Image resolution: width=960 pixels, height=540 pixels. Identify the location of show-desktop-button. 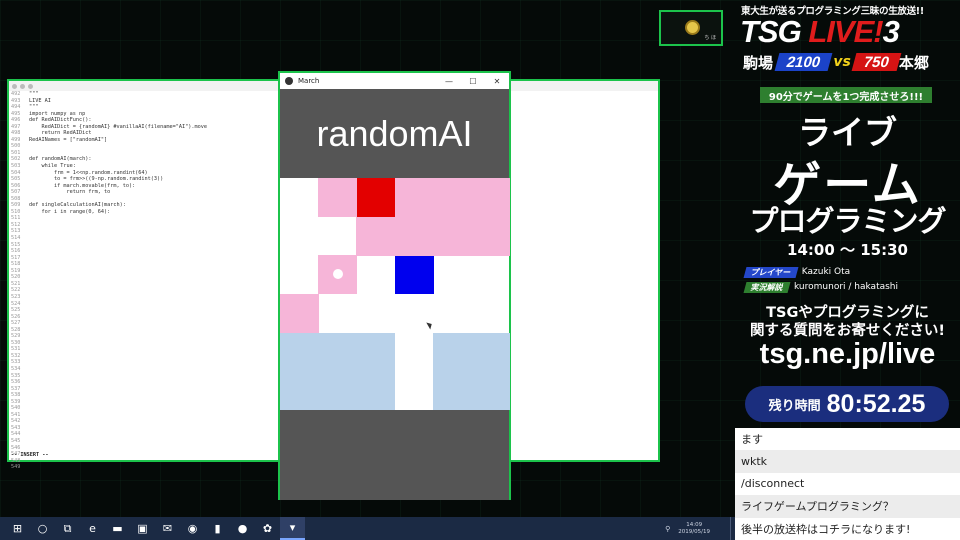
(732, 528).